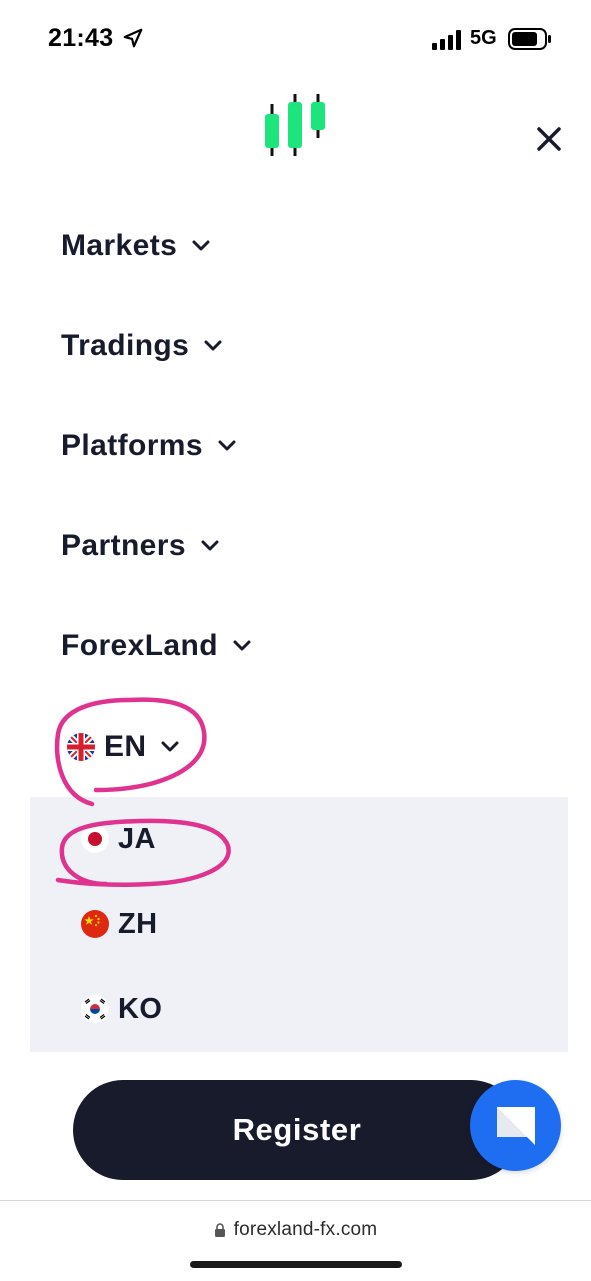 The width and height of the screenshot is (591, 1281). I want to click on language-option-label: ZH, so click(138, 923).